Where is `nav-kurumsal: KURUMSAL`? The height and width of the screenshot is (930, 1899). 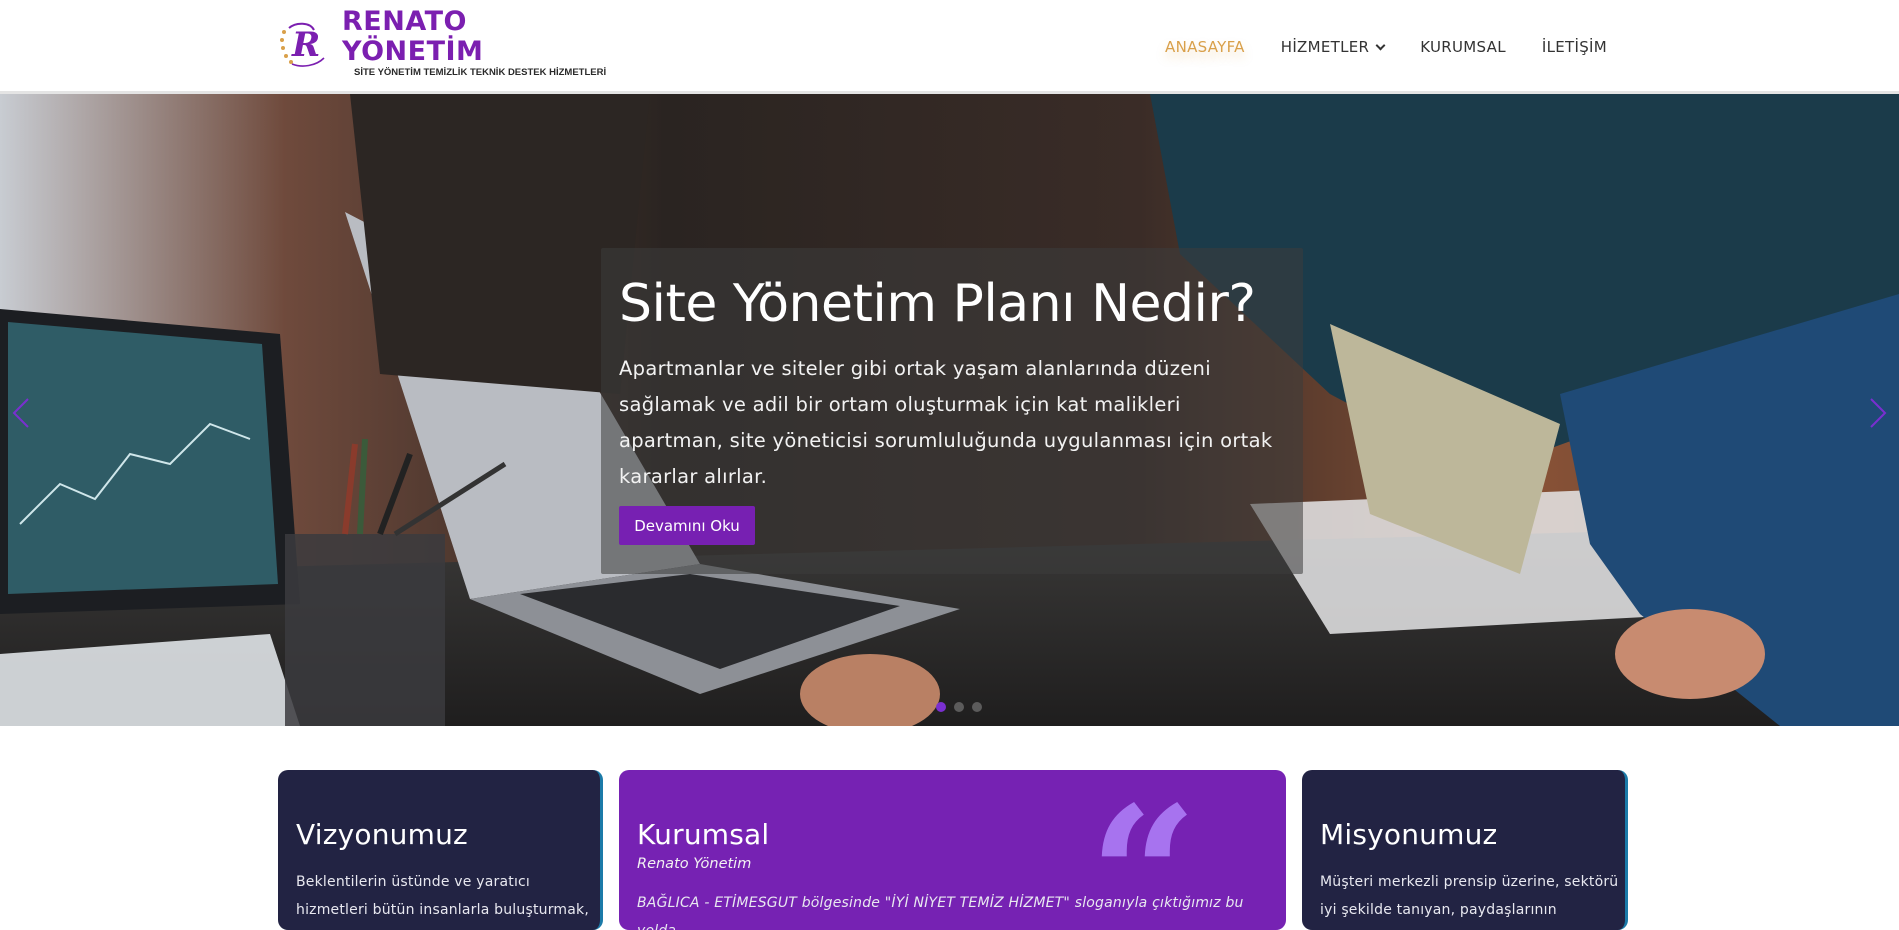 nav-kurumsal: KURUMSAL is located at coordinates (1463, 47).